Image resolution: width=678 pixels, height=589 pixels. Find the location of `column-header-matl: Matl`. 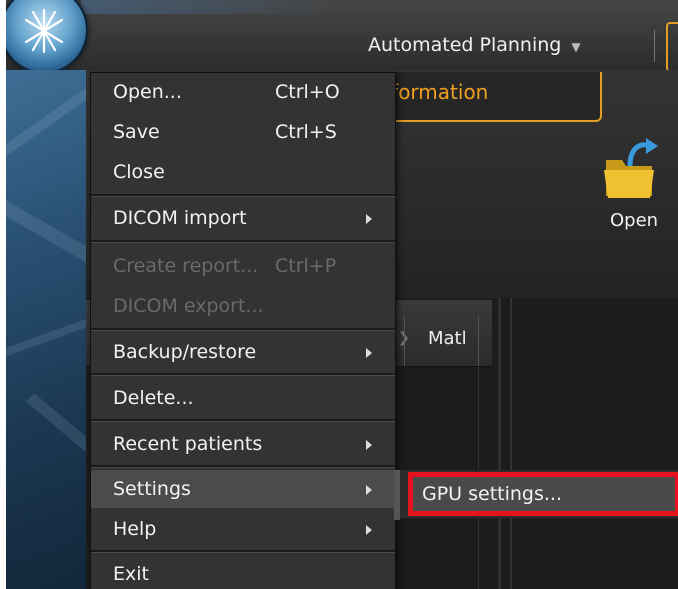

column-header-matl: Matl is located at coordinates (447, 338).